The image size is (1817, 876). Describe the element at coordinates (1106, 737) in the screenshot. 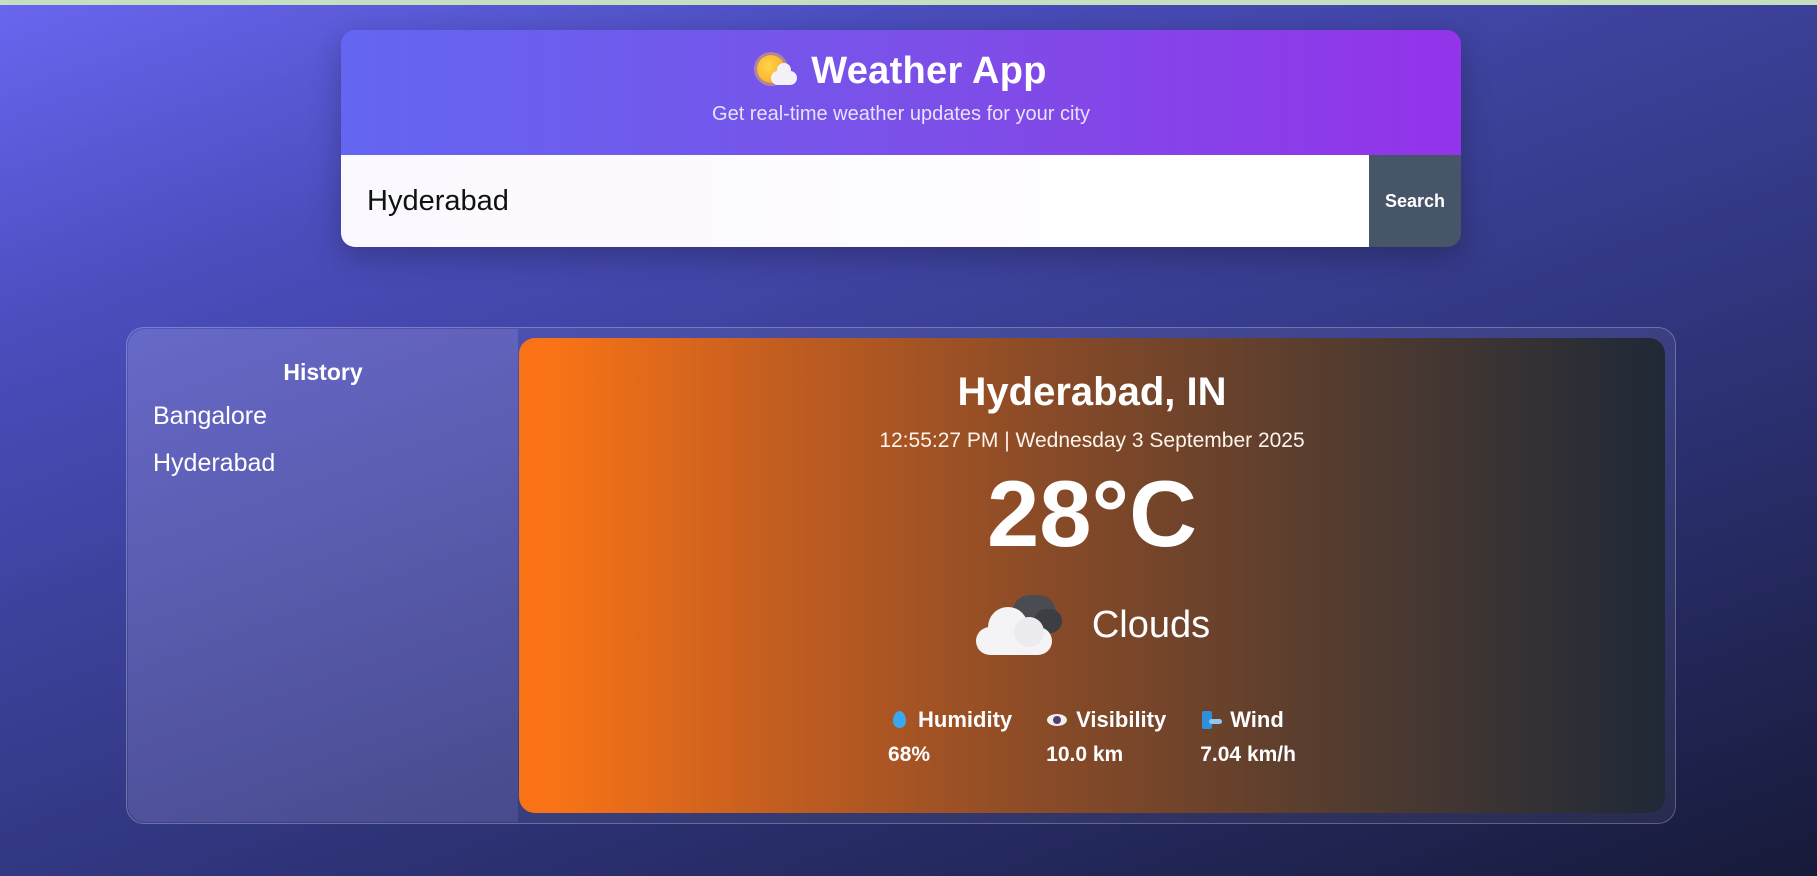

I see `visibility-stat: Visibility 10.0 km` at that location.